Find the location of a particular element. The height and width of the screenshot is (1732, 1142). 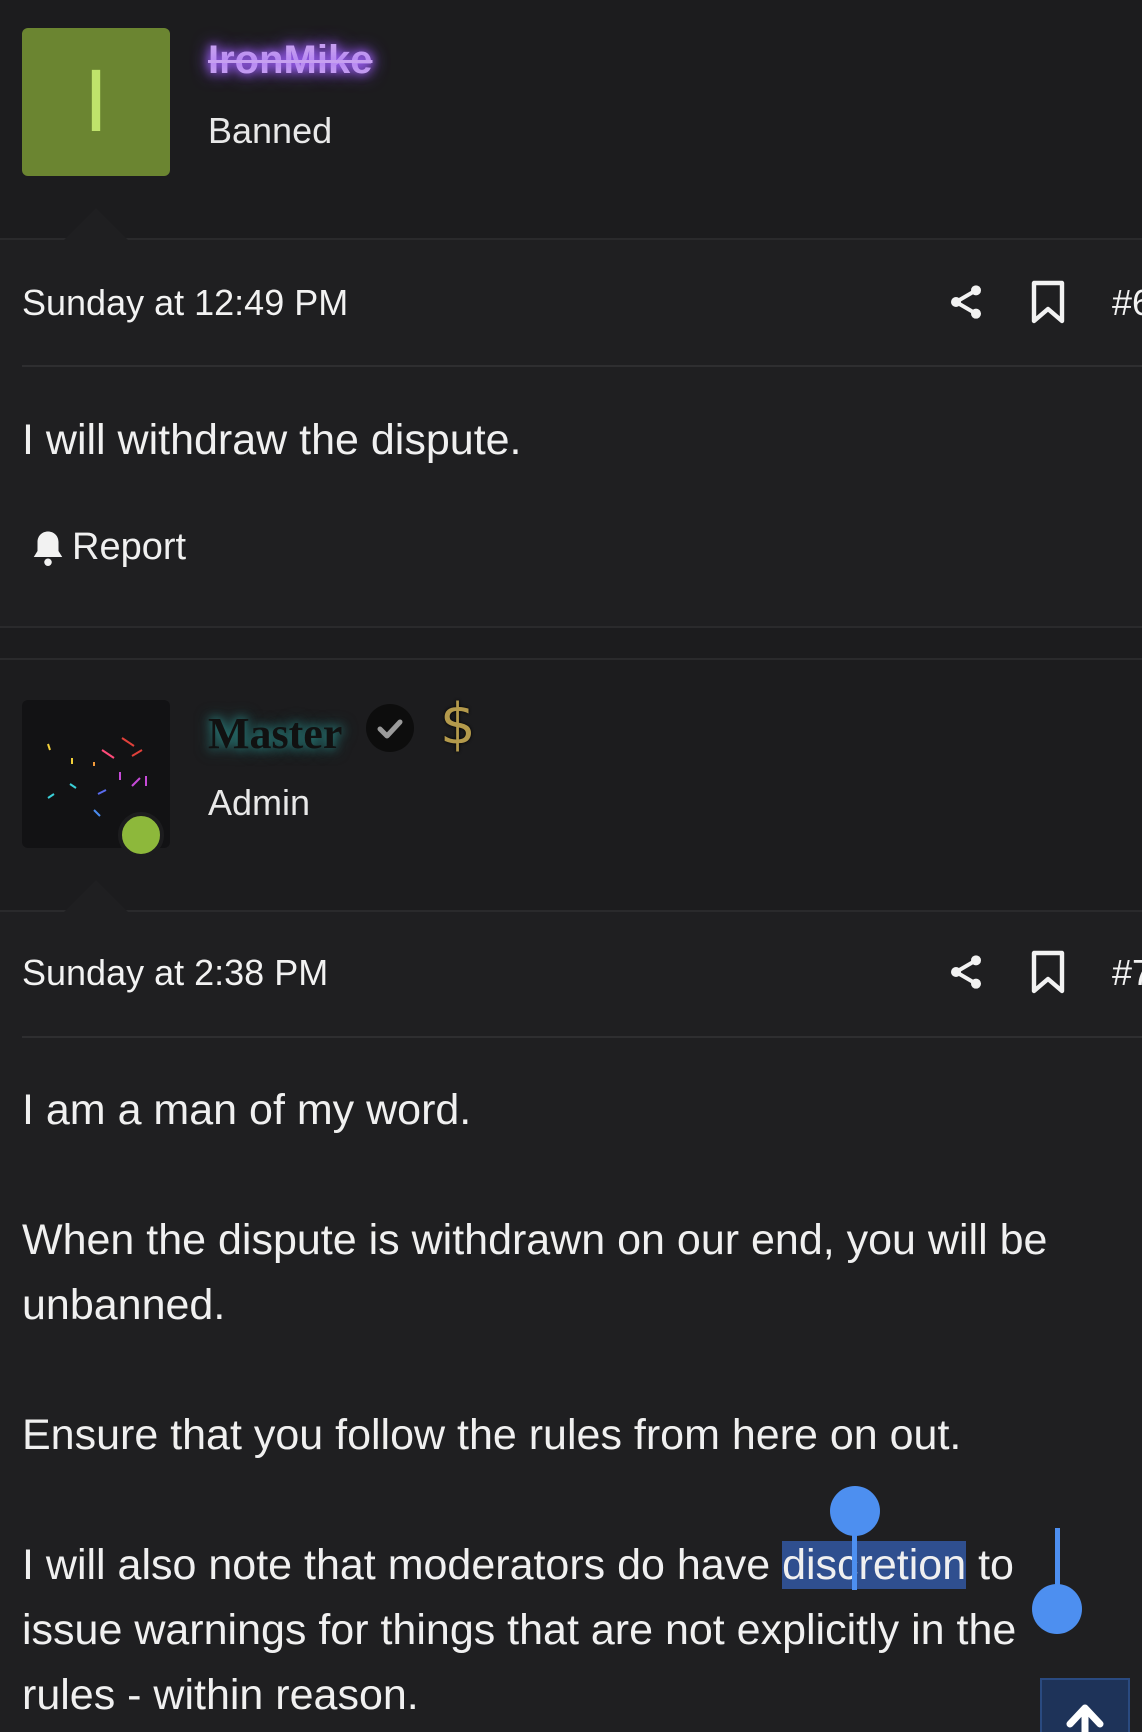

post-body-line: I will withdraw the dispute. is located at coordinates (272, 440).